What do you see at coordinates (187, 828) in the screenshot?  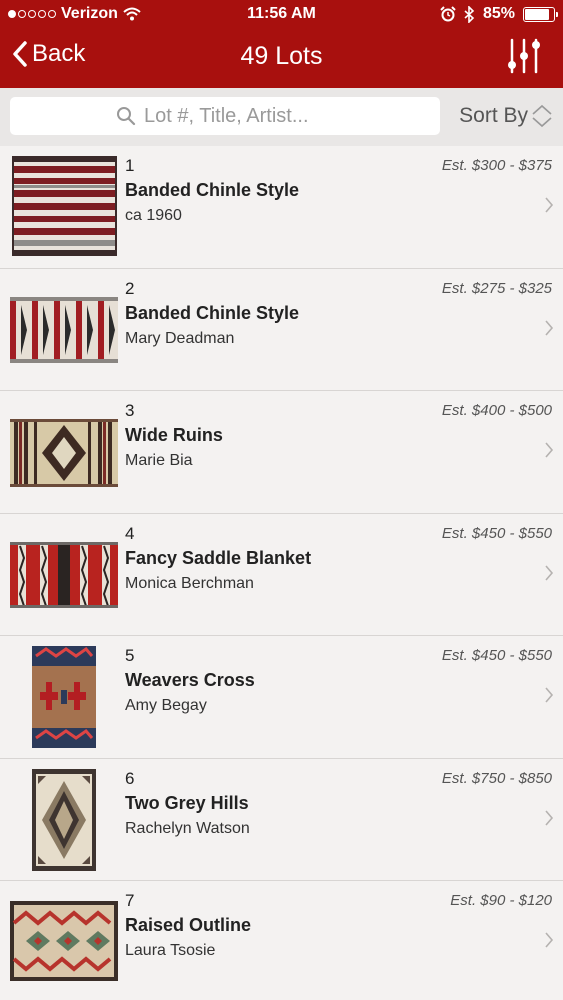 I see `lot-subtitle: Rachelyn Watson` at bounding box center [187, 828].